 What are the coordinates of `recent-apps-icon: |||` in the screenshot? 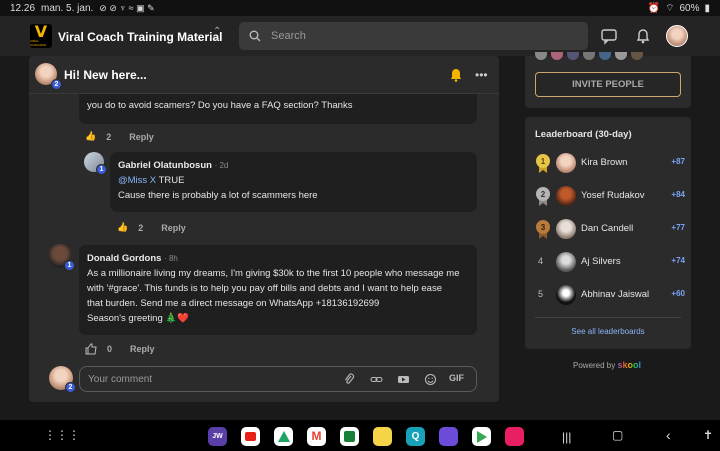 It's located at (566, 437).